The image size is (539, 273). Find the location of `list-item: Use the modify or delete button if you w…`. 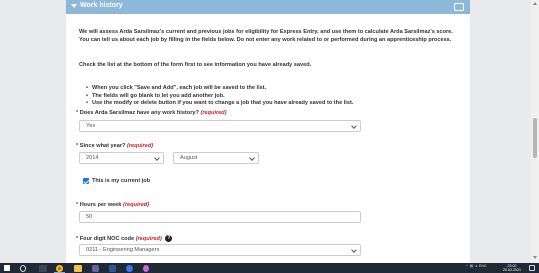

list-item: Use the modify or delete button if you w… is located at coordinates (276, 104).